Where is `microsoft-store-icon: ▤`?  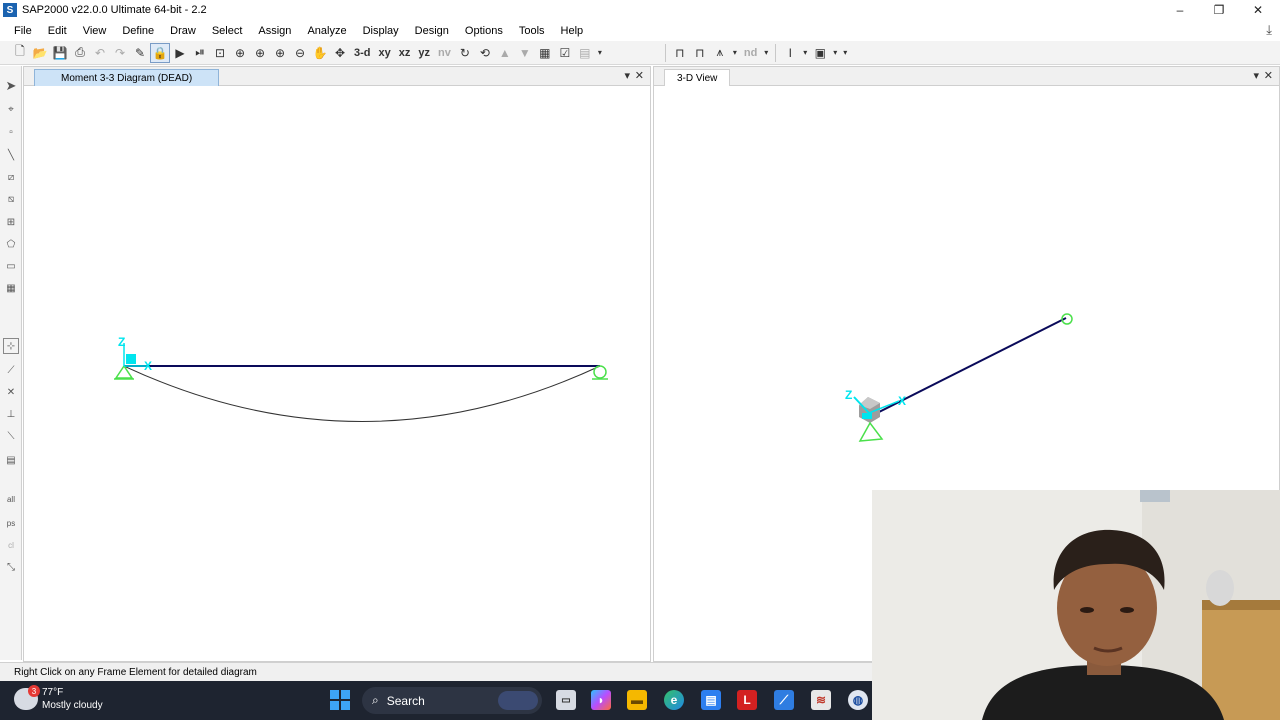
microsoft-store-icon: ▤ is located at coordinates (711, 700).